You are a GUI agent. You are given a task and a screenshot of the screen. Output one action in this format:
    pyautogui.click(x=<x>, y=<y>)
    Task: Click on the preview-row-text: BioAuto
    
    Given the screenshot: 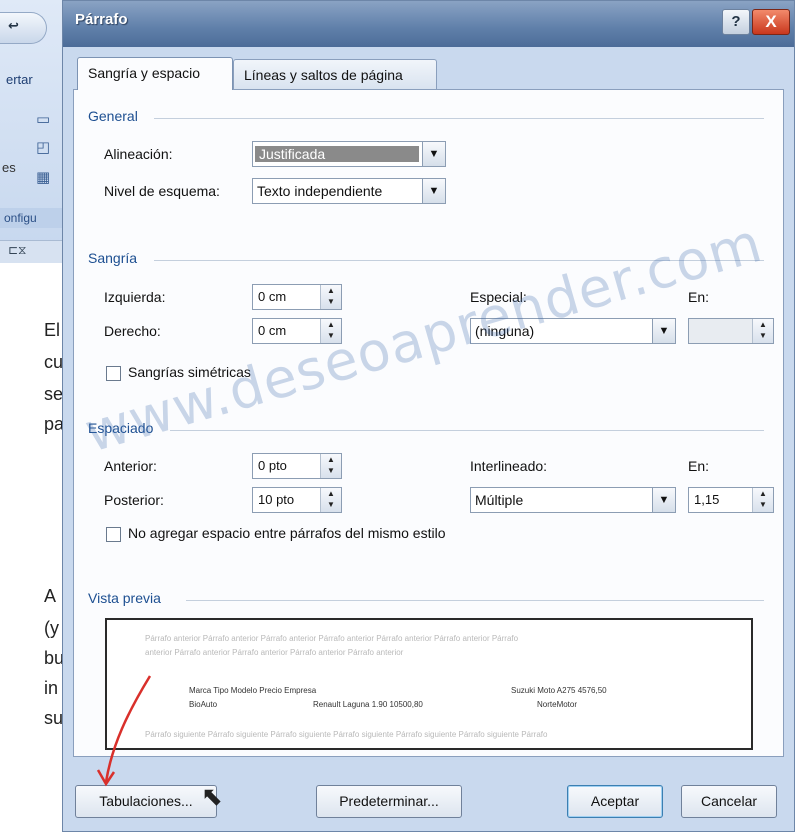 What is the action you would take?
    pyautogui.click(x=203, y=704)
    